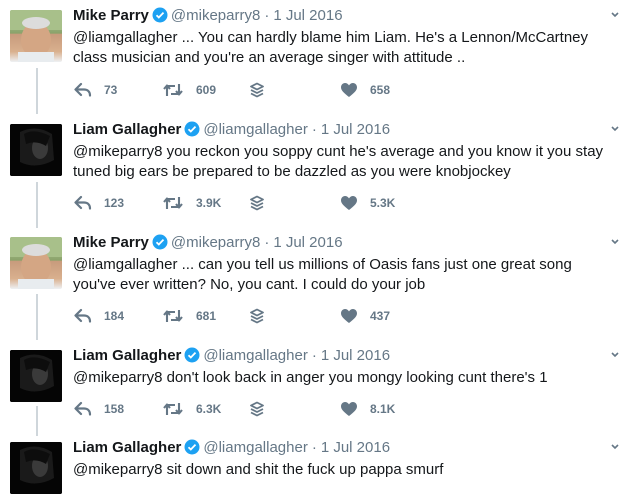 The height and width of the screenshot is (494, 620). I want to click on like-count: 8.1K, so click(383, 409).